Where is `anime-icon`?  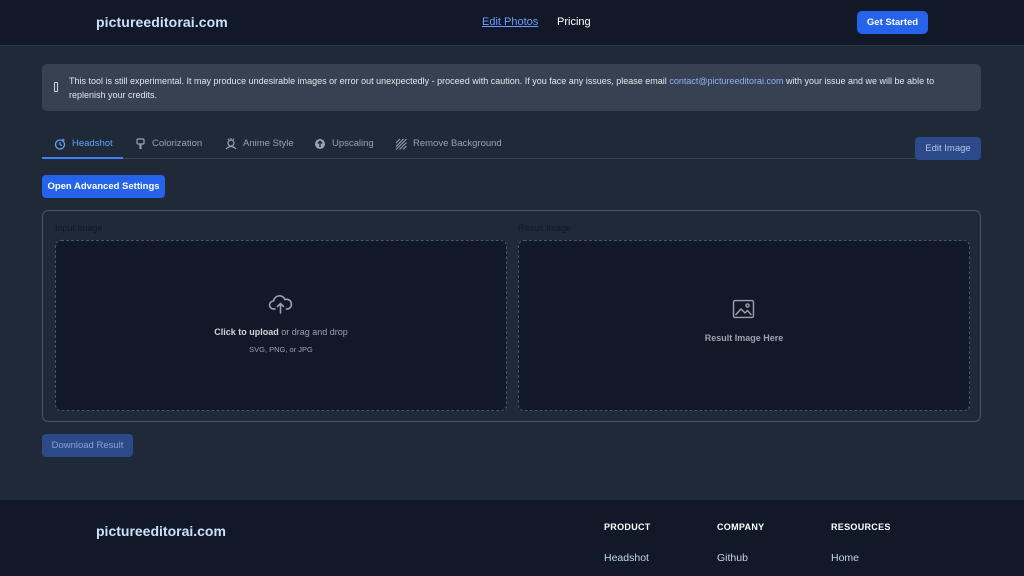
anime-icon is located at coordinates (231, 143).